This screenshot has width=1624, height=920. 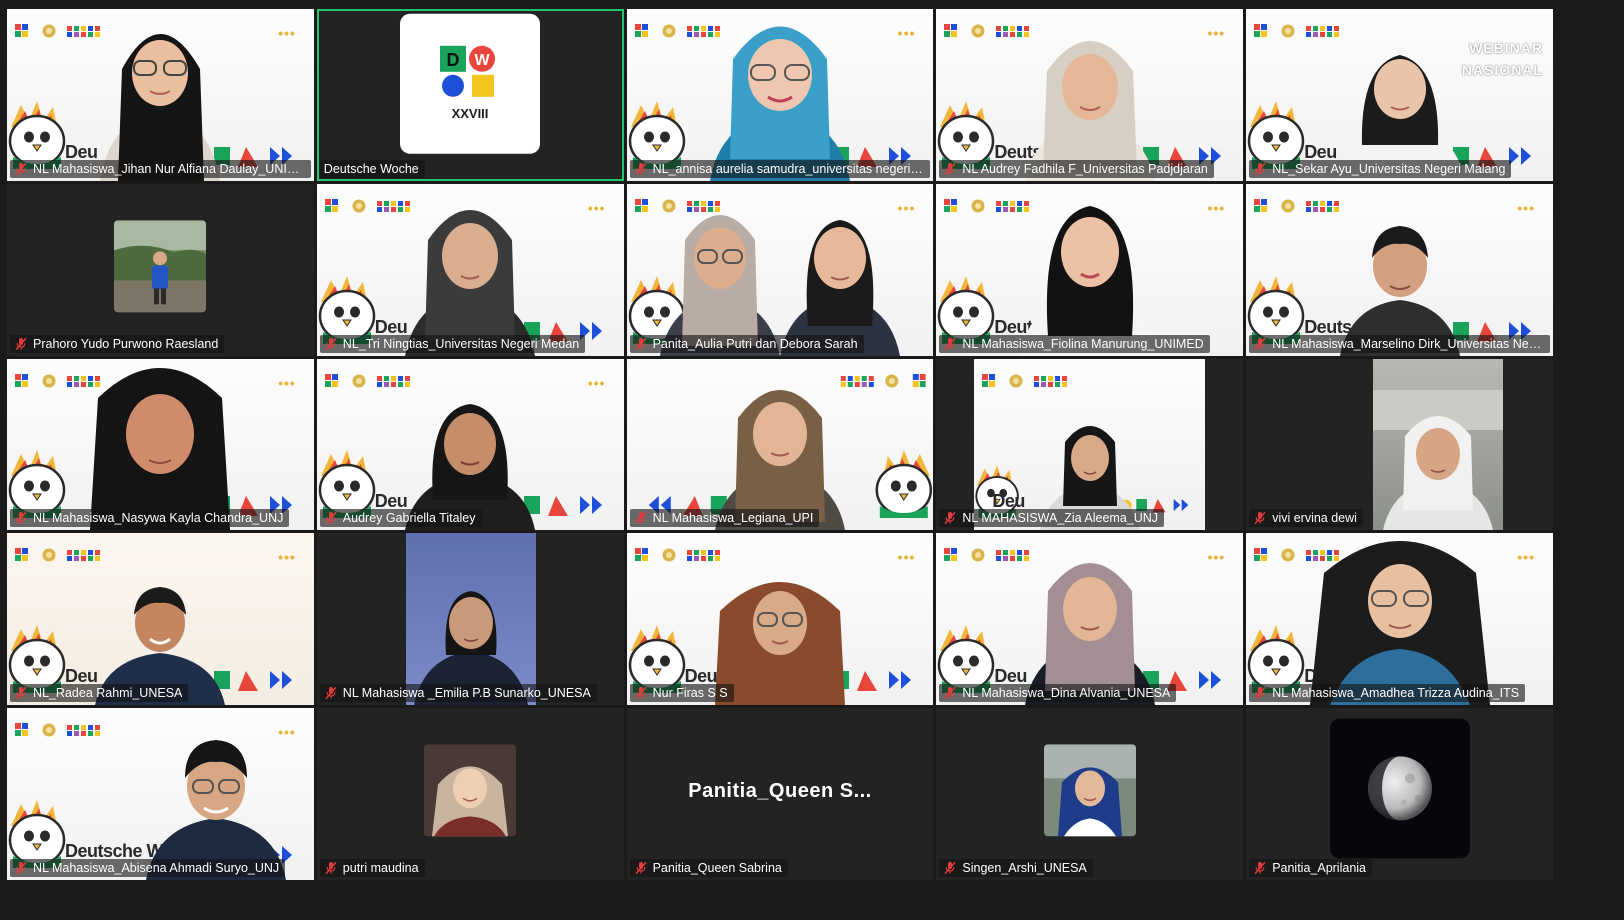 I want to click on participant-name: NL MAHASISWA_Zia Aleema_UNJ, so click(x=1060, y=518).